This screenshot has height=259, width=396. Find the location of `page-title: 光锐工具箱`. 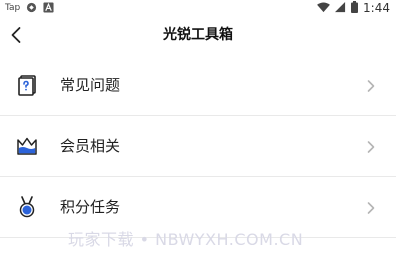

page-title: 光锐工具箱 is located at coordinates (198, 35).